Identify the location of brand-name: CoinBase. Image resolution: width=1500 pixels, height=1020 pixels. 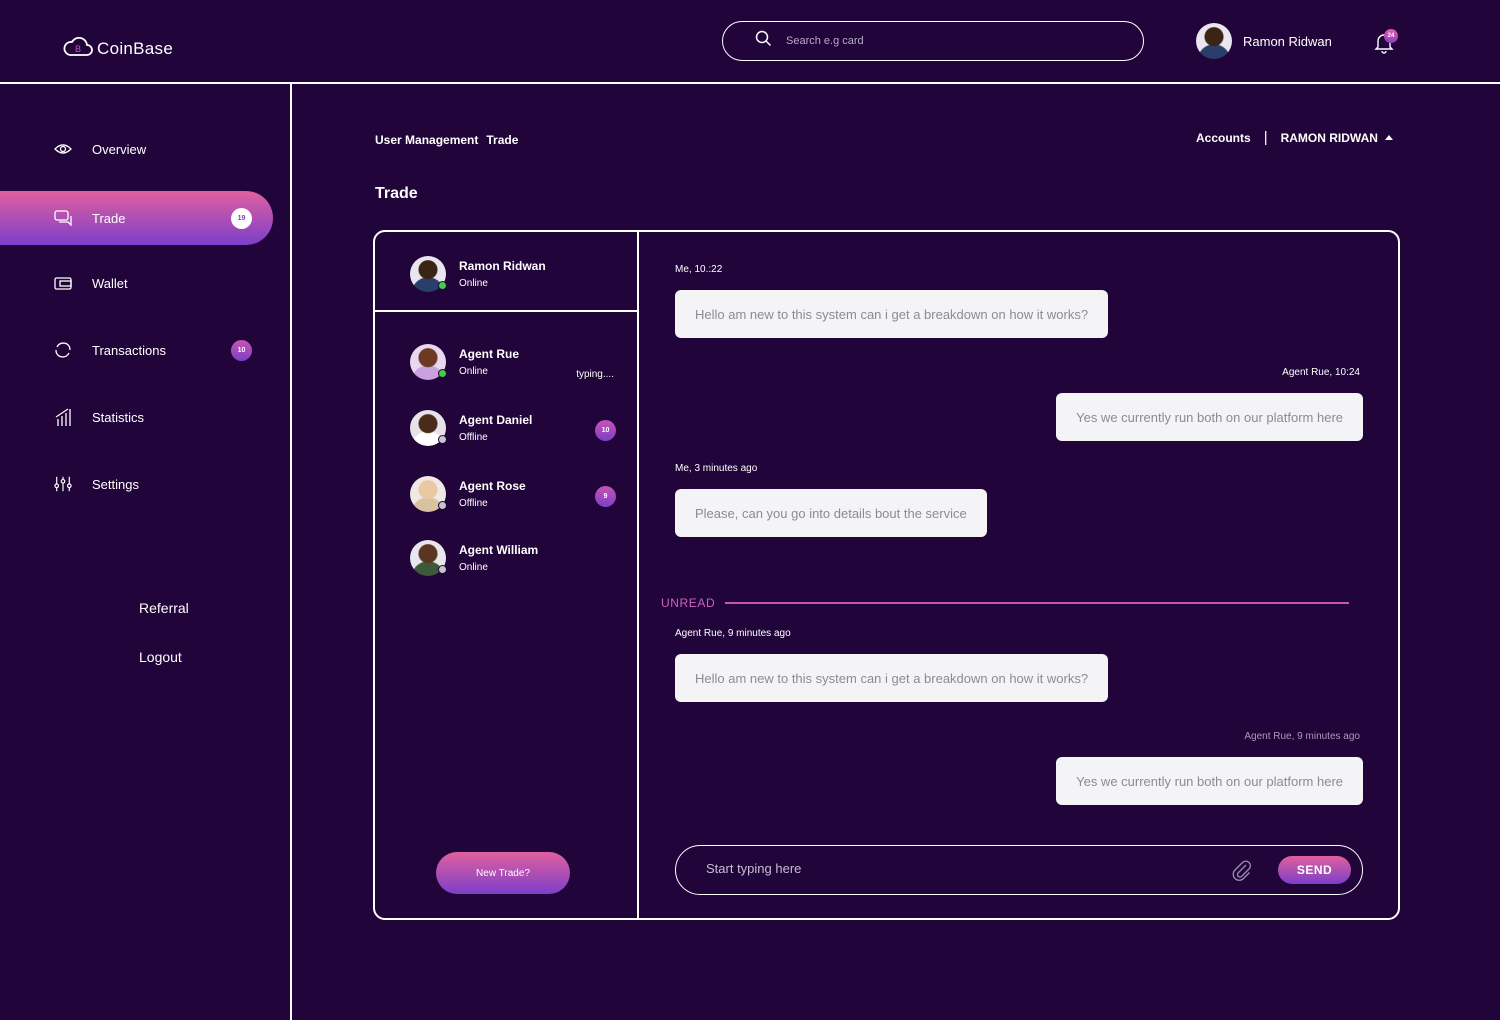
(135, 48).